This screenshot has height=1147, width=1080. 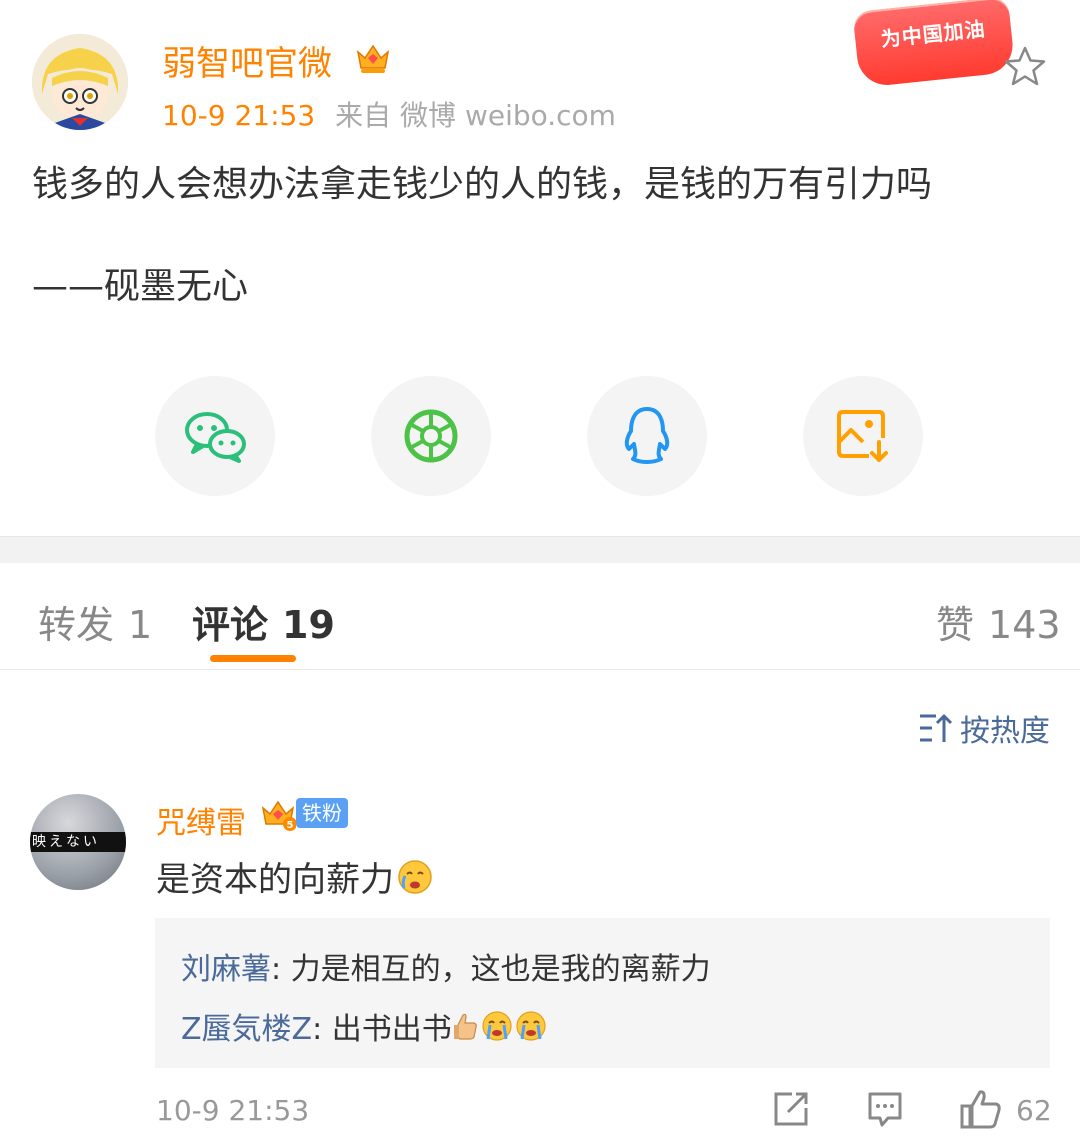 What do you see at coordinates (537, 236) in the screenshot?
I see `post-content: 钱多的人会想办法拿走钱少的人的钱，是钱的万有引力吗 ——砚墨无心` at bounding box center [537, 236].